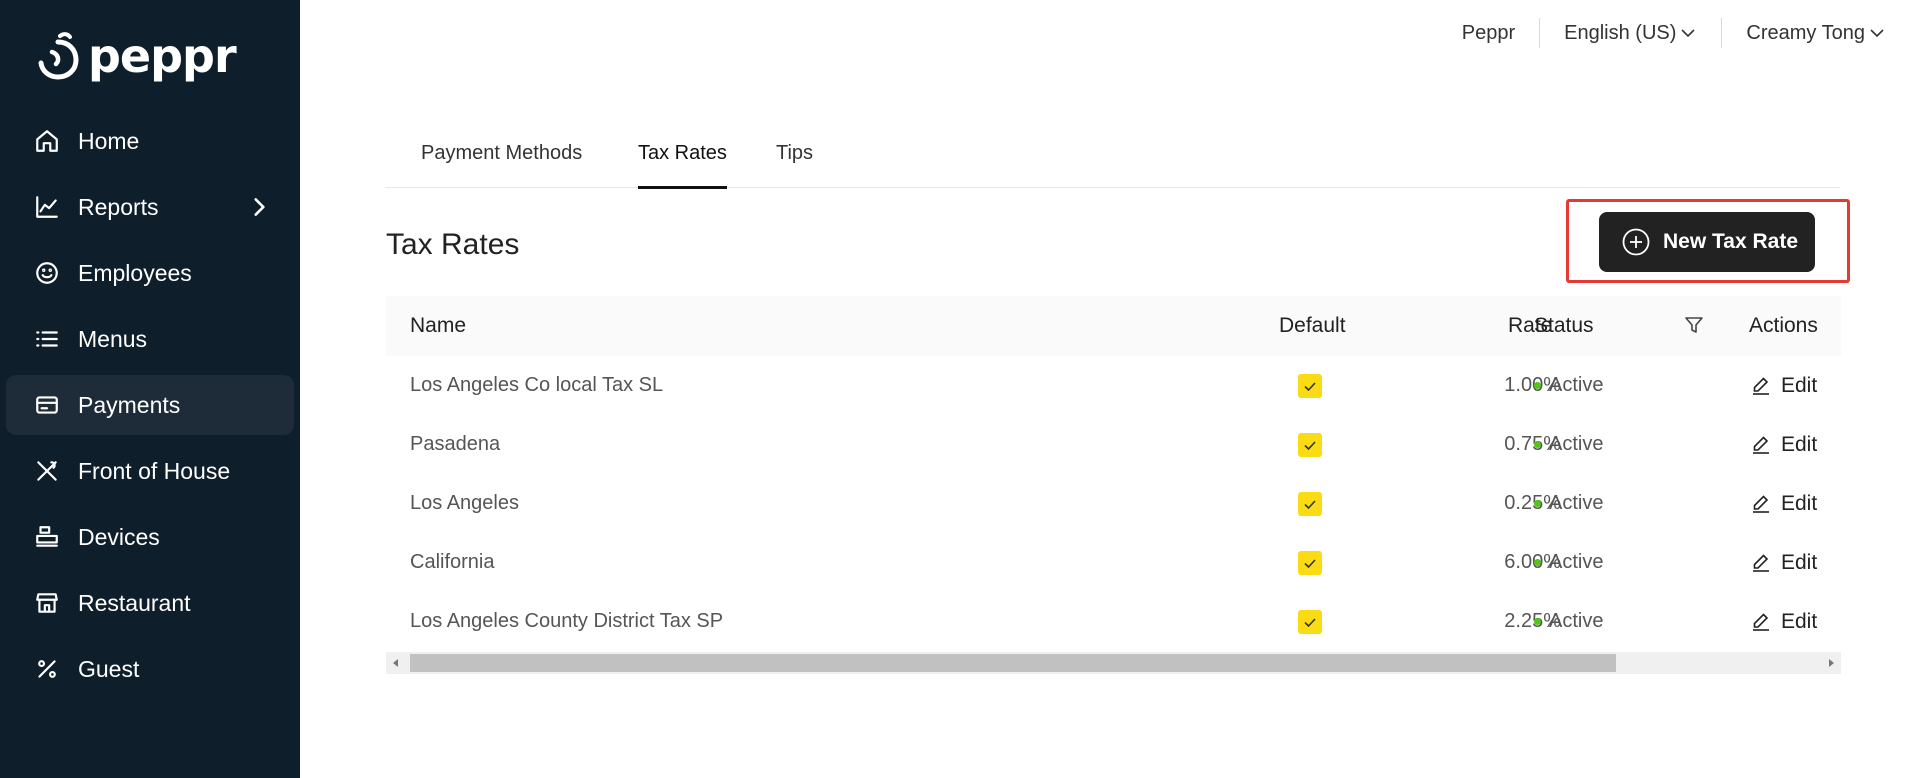 The width and height of the screenshot is (1920, 778). Describe the element at coordinates (150, 207) in the screenshot. I see `sidebar-item-reports: Reports` at that location.